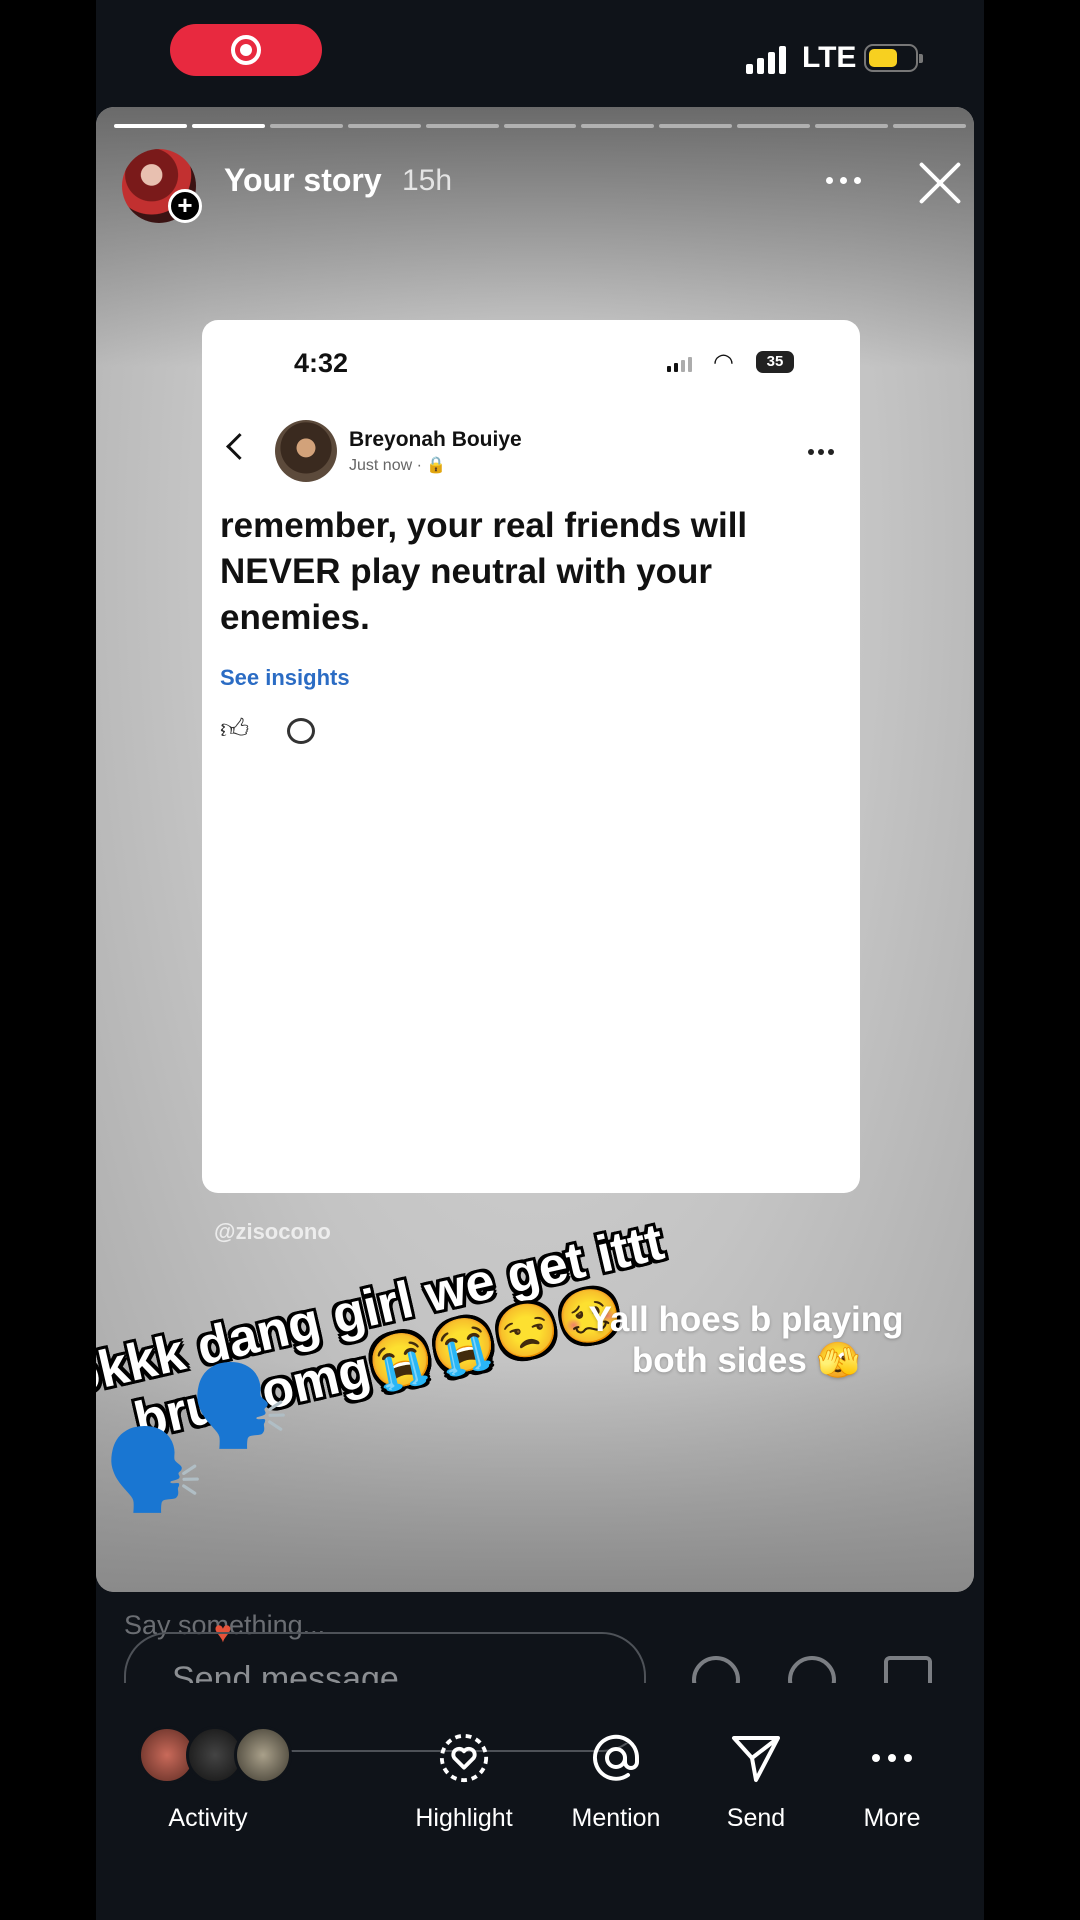  What do you see at coordinates (306, 451) in the screenshot?
I see `author-avatar` at bounding box center [306, 451].